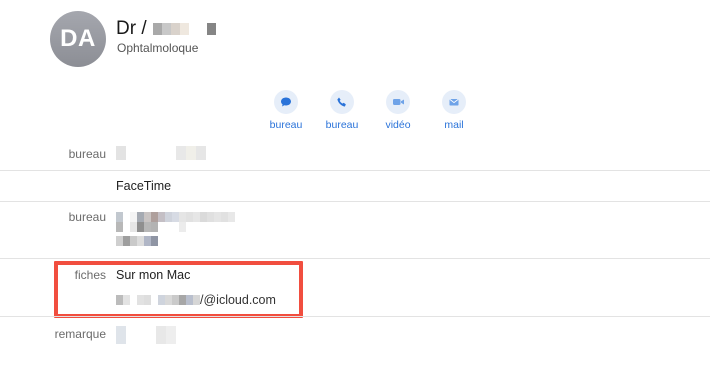 The image size is (710, 387). Describe the element at coordinates (87, 217) in the screenshot. I see `address-label: bureau` at that location.